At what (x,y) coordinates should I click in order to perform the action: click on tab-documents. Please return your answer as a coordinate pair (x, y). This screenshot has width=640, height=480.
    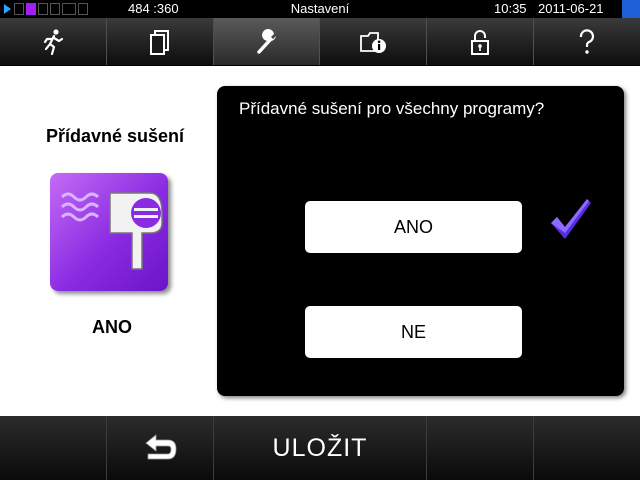
    Looking at the image, I should click on (160, 41).